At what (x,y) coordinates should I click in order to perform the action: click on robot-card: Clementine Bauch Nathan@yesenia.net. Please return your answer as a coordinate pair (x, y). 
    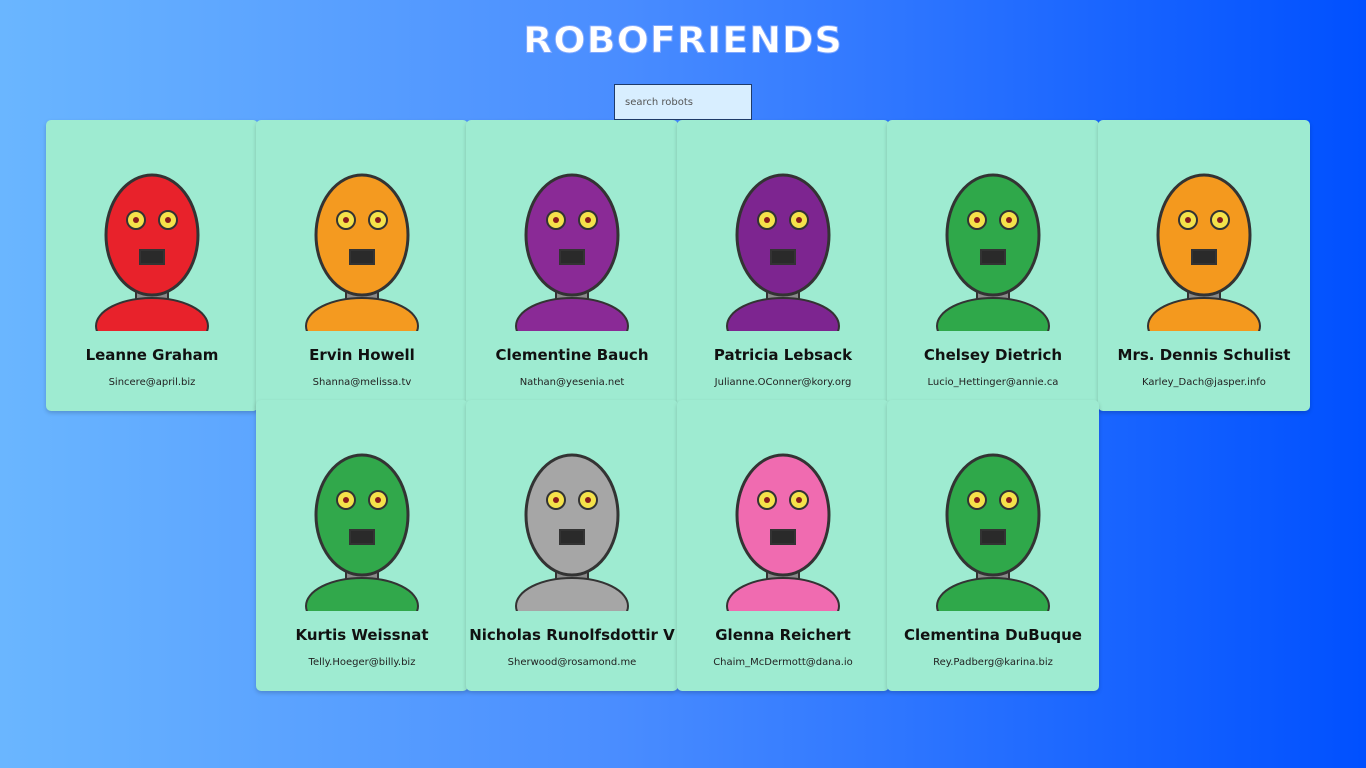
    Looking at the image, I should click on (572, 265).